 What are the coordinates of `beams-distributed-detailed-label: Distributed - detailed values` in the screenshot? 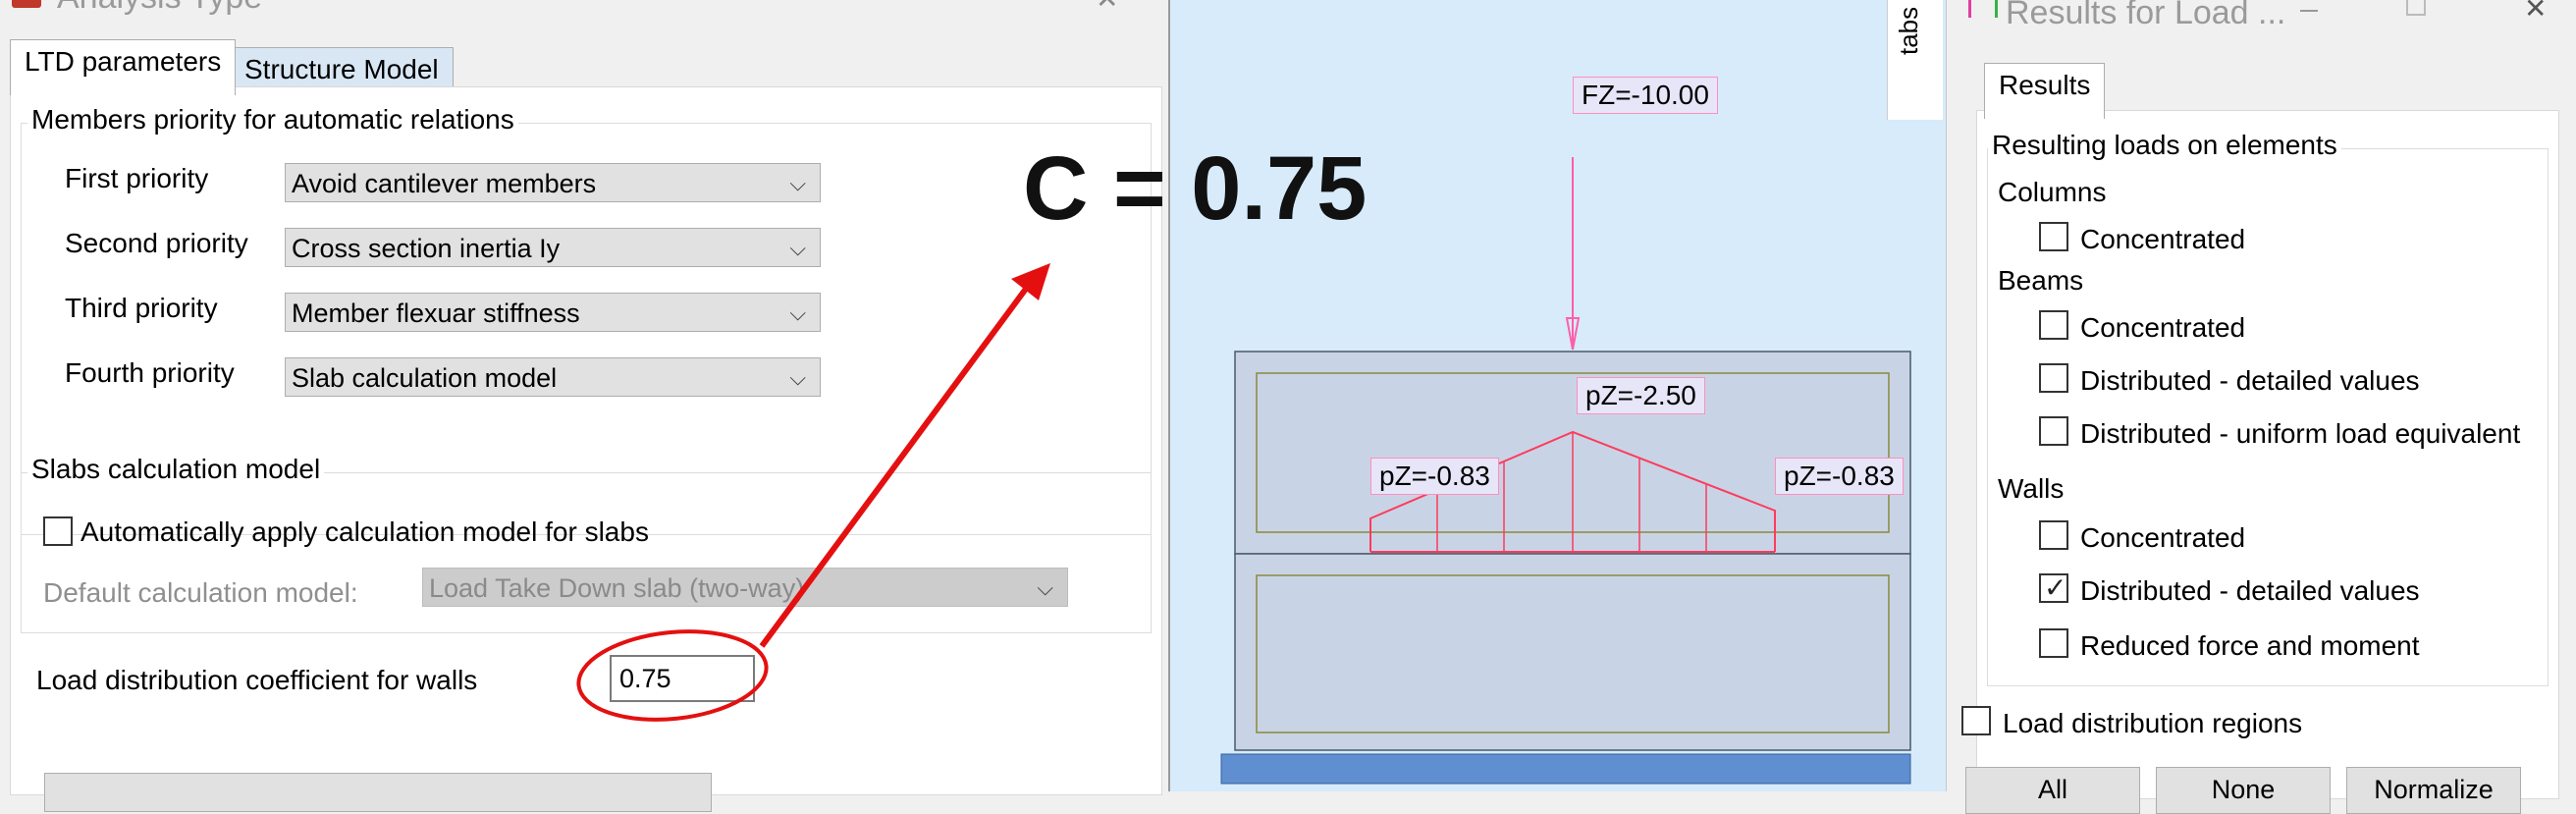 It's located at (2250, 380).